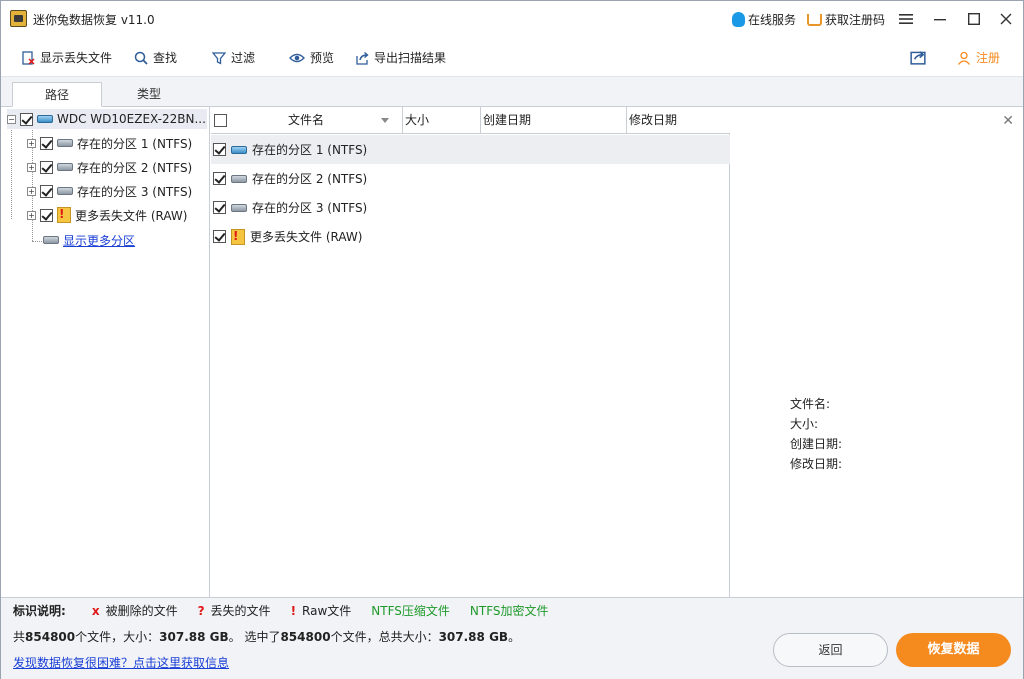  Describe the element at coordinates (470, 178) in the screenshot. I see `list-item: 存在的分区 2 (NTFS)` at that location.